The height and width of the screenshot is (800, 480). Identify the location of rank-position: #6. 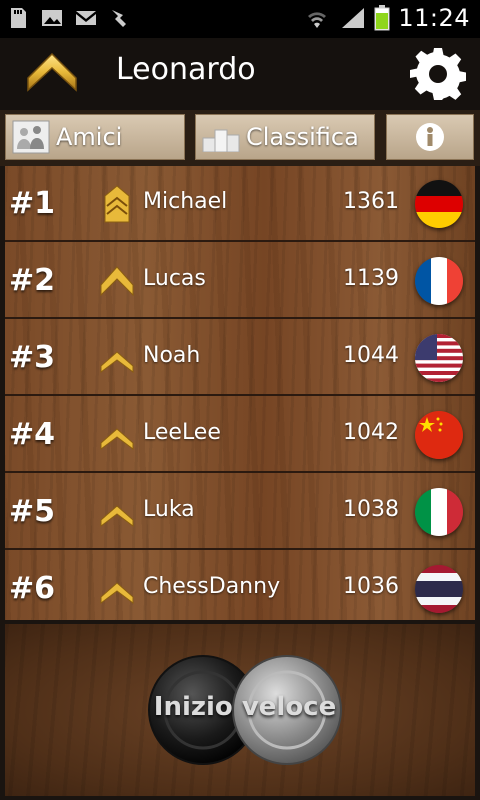
(32, 588).